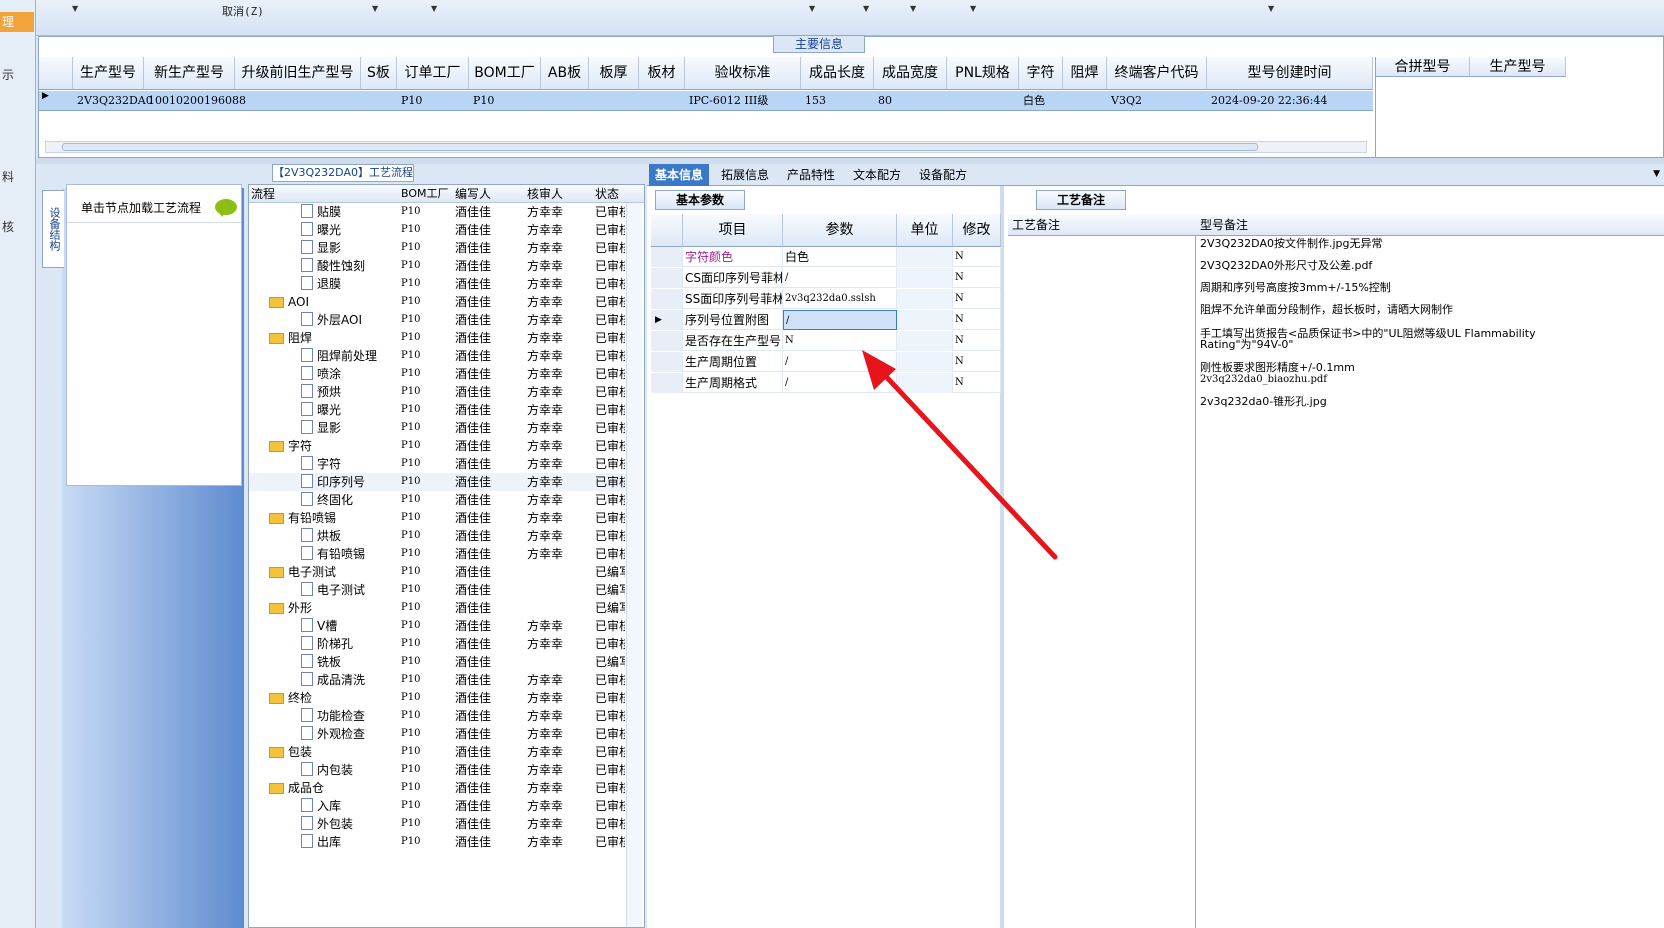 Image resolution: width=1664 pixels, height=928 pixels. I want to click on tree-node-label: AOI, so click(334, 302).